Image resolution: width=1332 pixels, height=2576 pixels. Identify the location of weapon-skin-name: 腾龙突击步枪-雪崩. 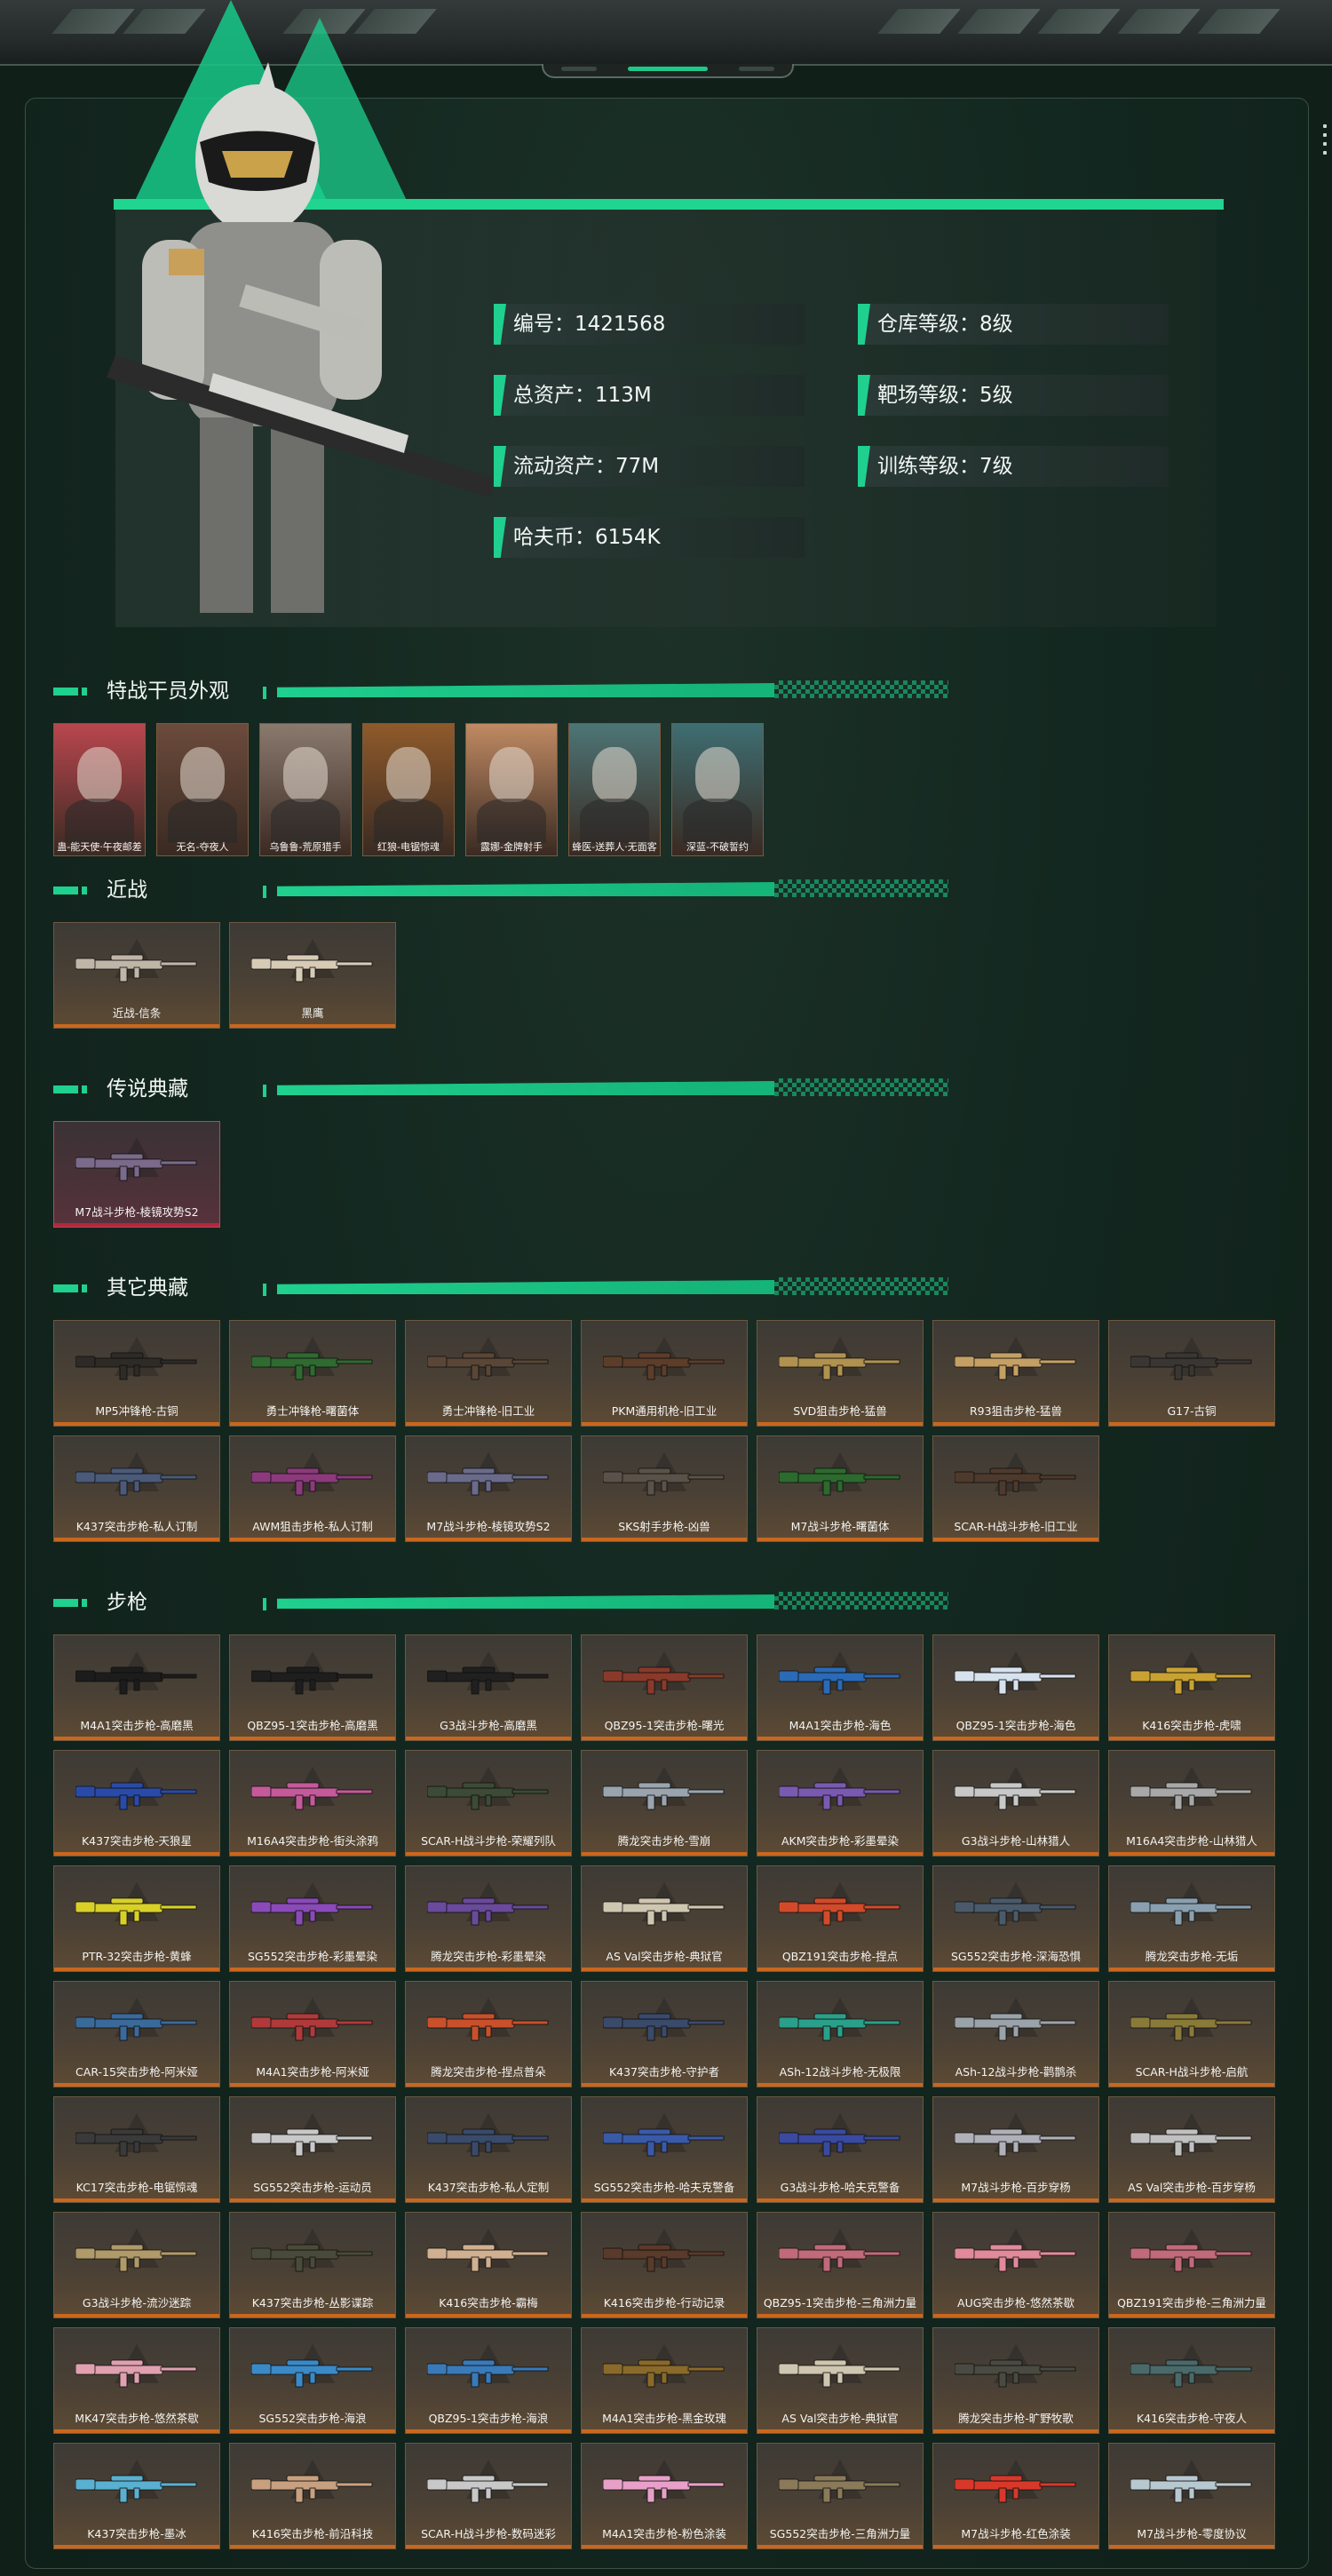
(664, 1841).